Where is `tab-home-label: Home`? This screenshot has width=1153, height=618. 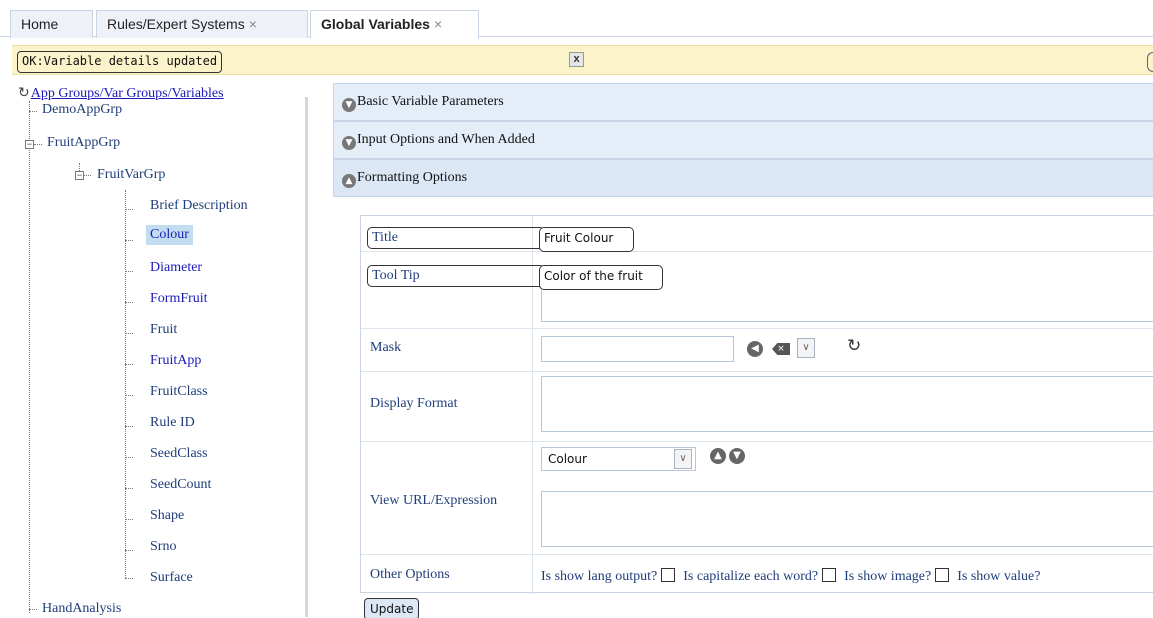
tab-home-label: Home is located at coordinates (40, 24).